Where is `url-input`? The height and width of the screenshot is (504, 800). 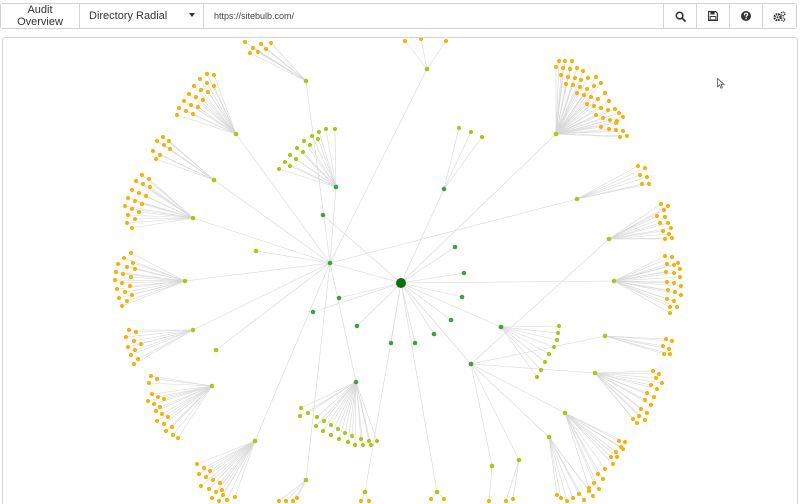
url-input is located at coordinates (434, 16).